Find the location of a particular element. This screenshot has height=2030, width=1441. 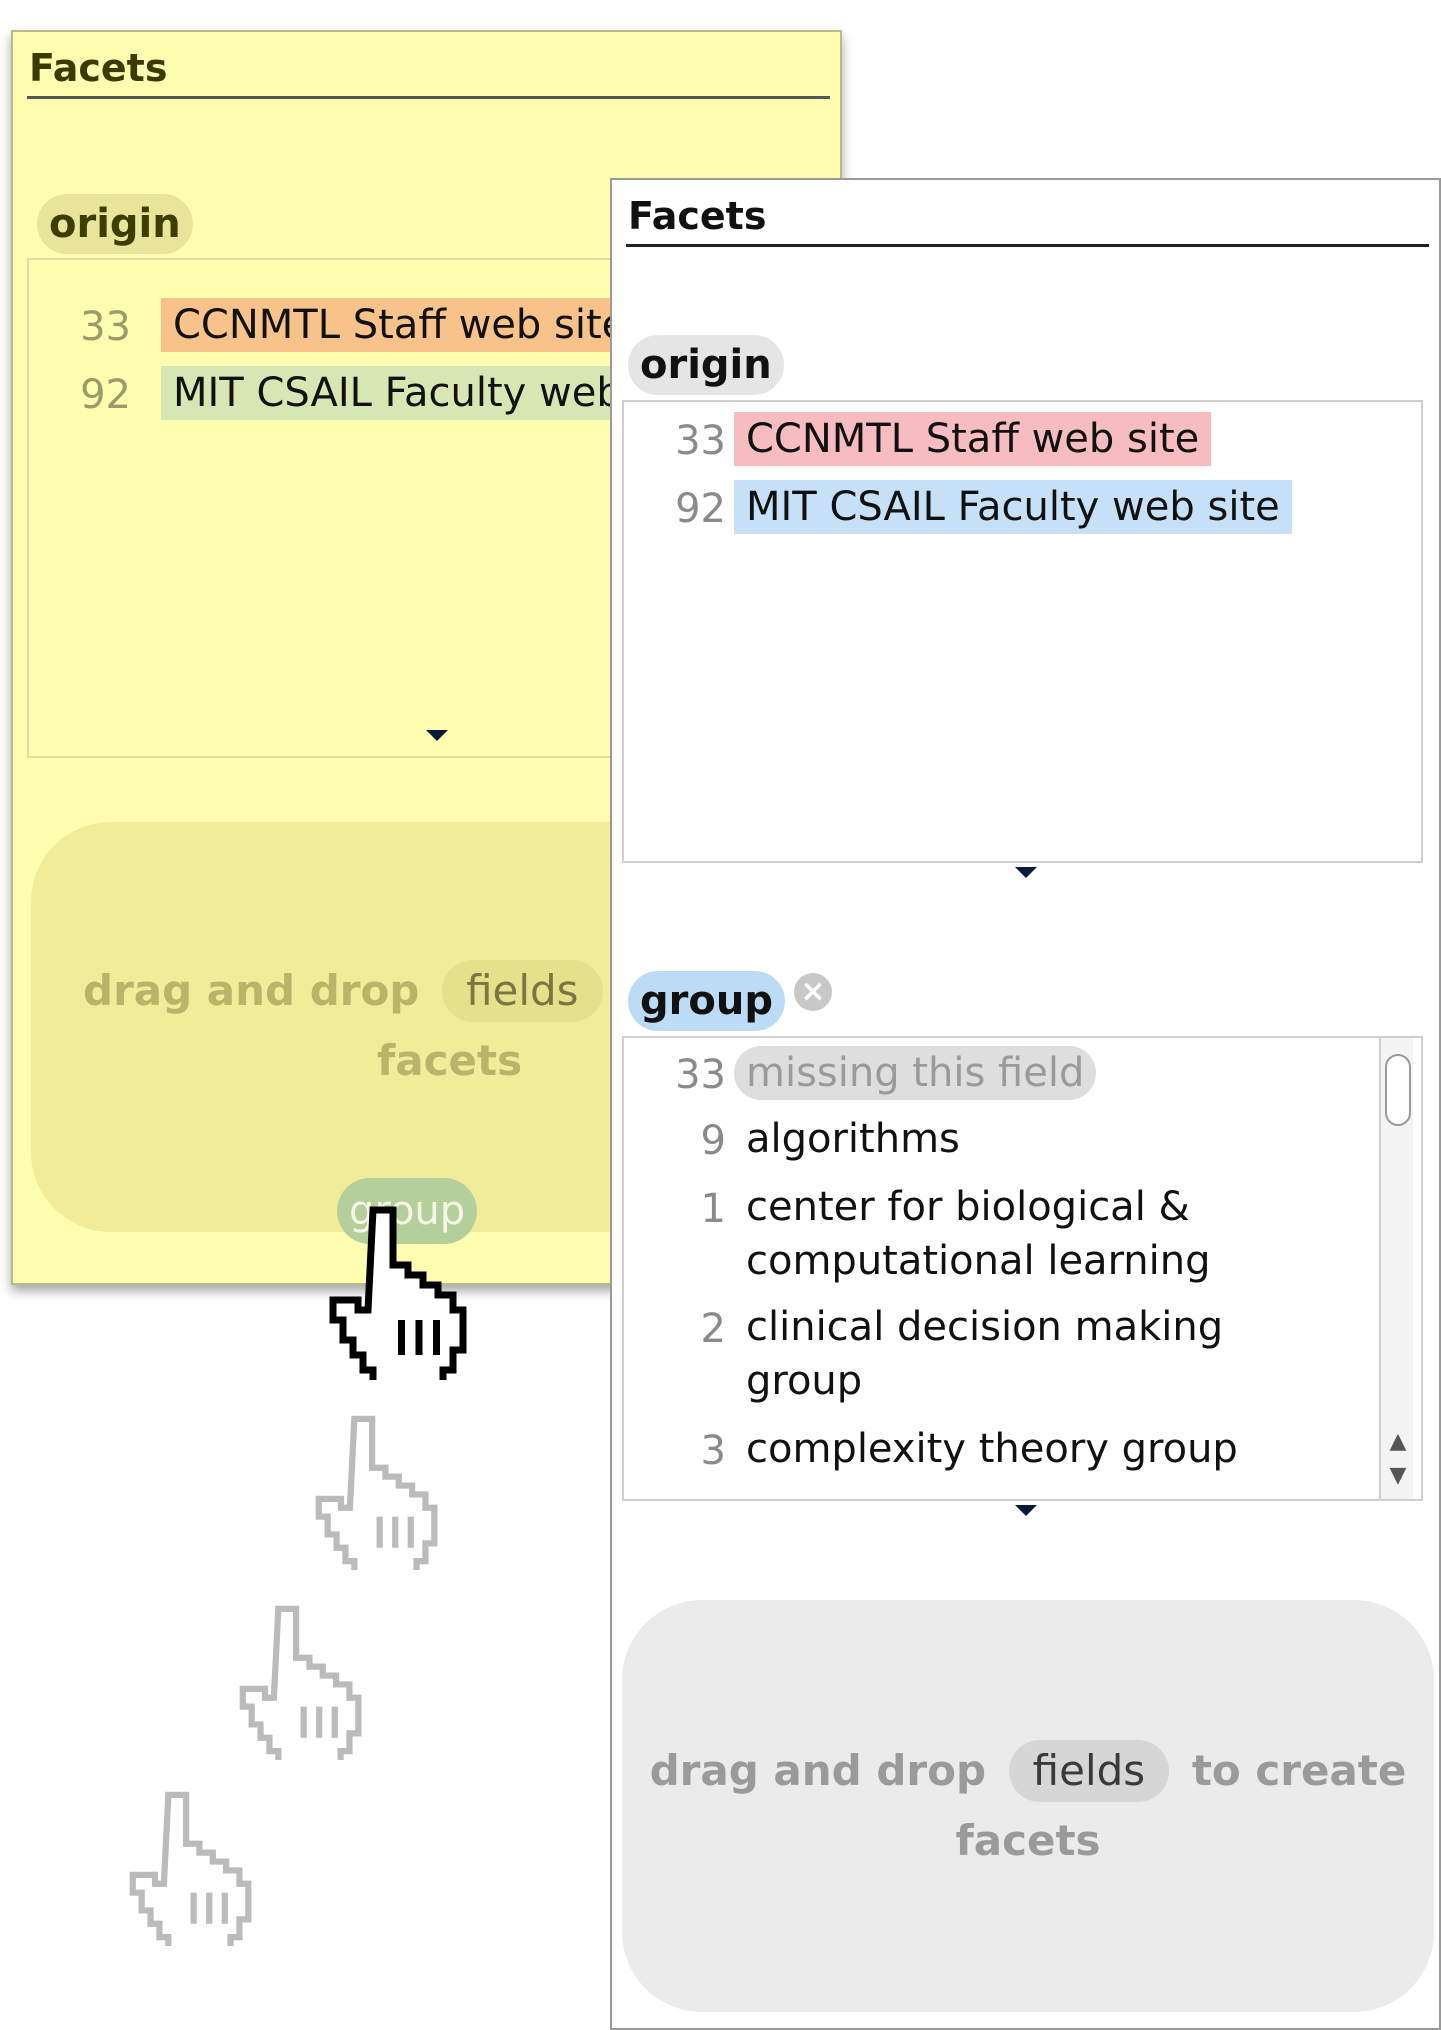

facet-value-count: 1 is located at coordinates (713, 1209).